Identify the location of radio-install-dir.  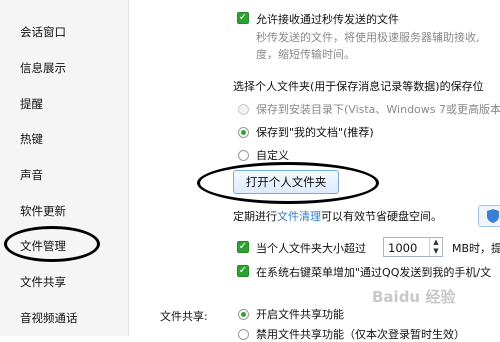
(243, 109).